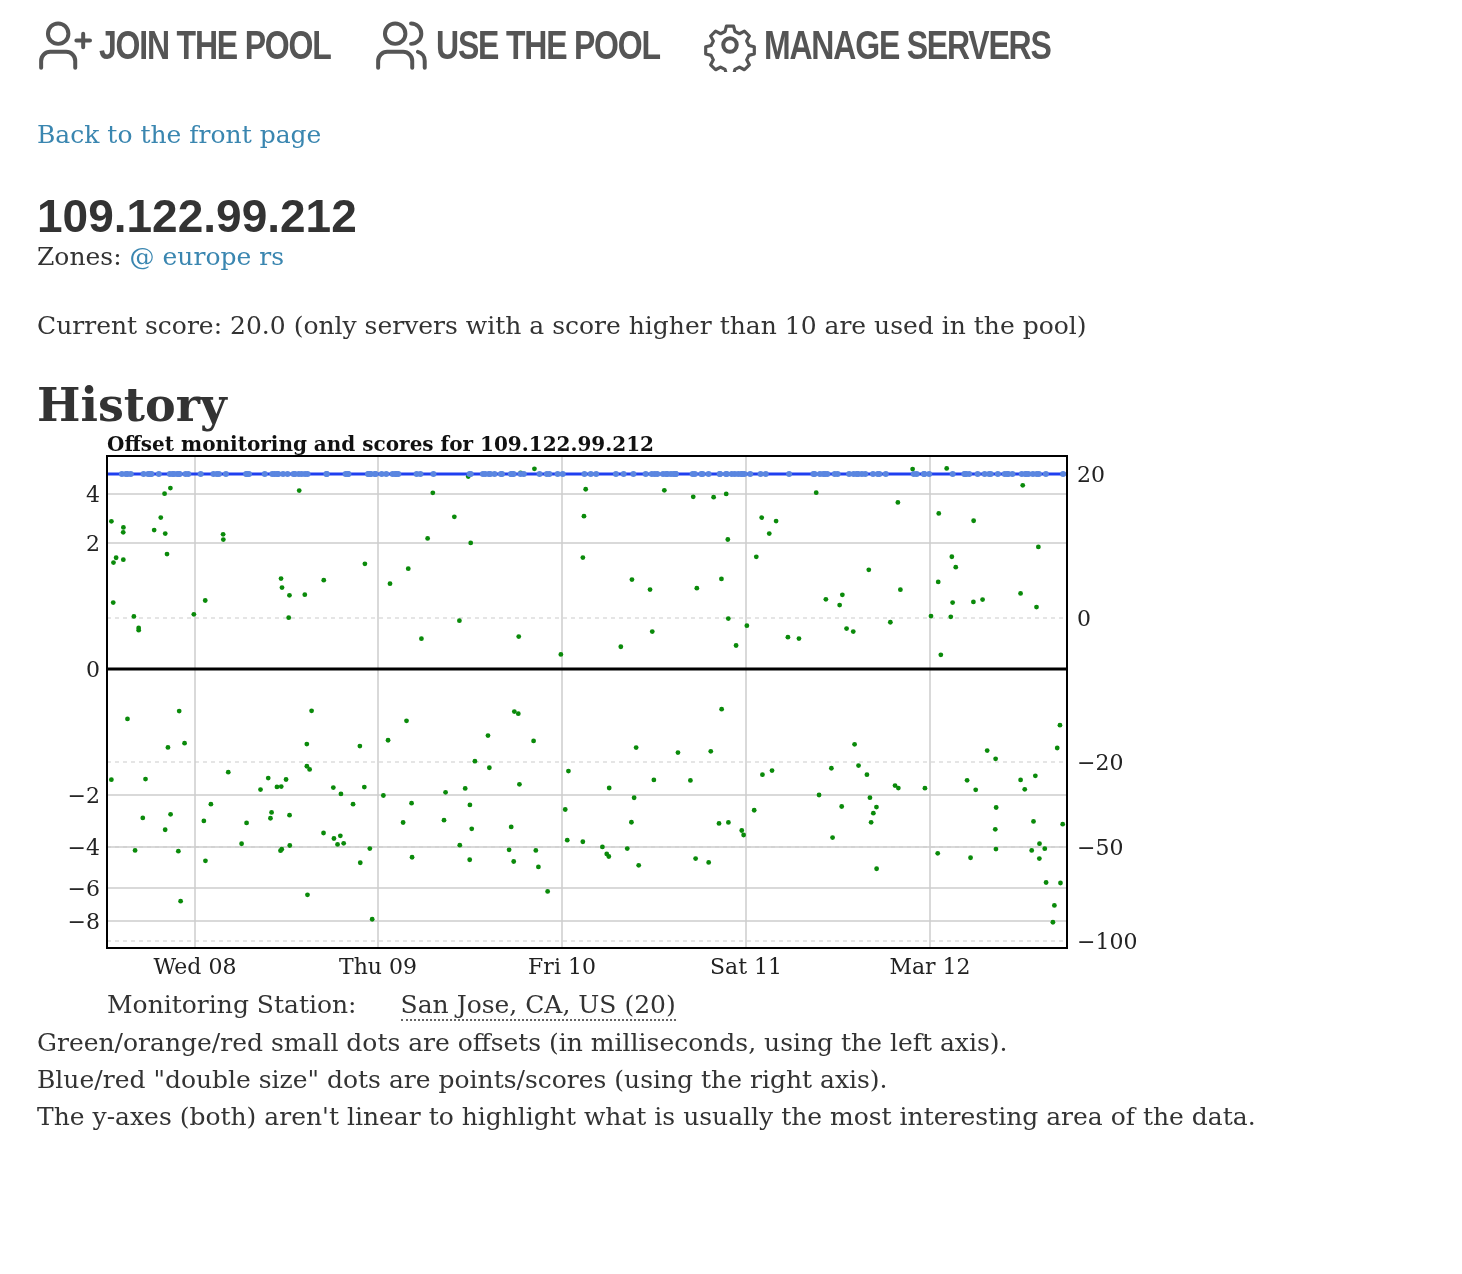 The image size is (1462, 1274). What do you see at coordinates (1107, 942) in the screenshot?
I see `axis-tick-label: −100` at bounding box center [1107, 942].